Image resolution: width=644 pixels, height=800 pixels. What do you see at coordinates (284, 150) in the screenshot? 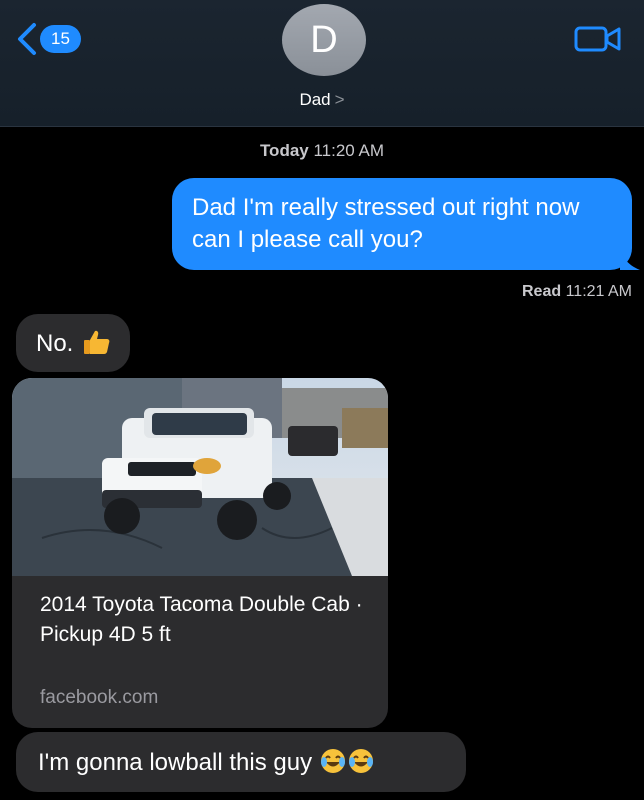
I see `timestamp-day: Today` at bounding box center [284, 150].